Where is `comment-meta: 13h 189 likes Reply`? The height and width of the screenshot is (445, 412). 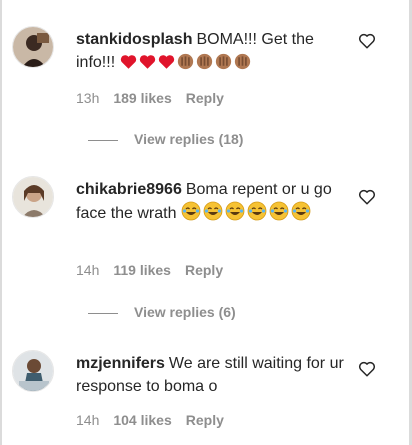 comment-meta: 13h 189 likes Reply is located at coordinates (157, 98).